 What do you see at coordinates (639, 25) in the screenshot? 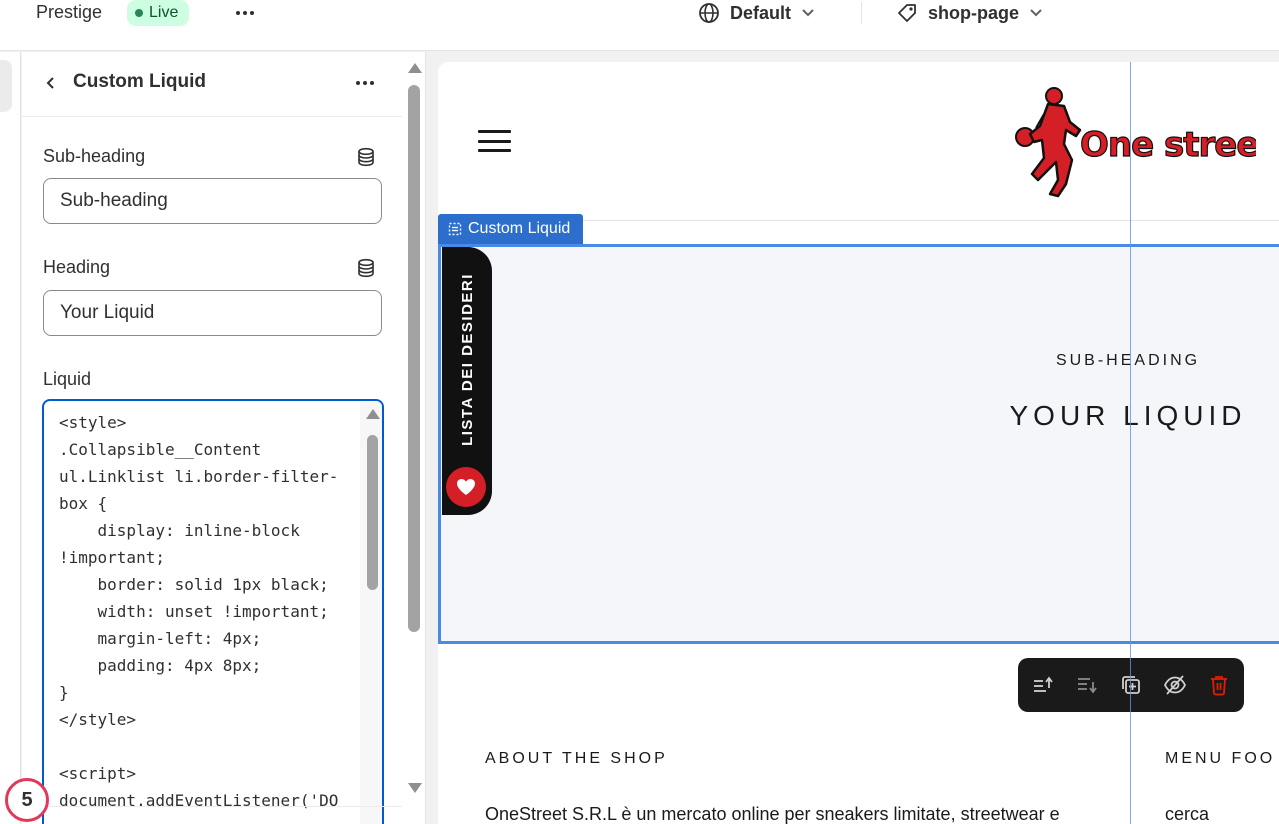
I see `top-bar: Prestige Live Default shop-page` at bounding box center [639, 25].